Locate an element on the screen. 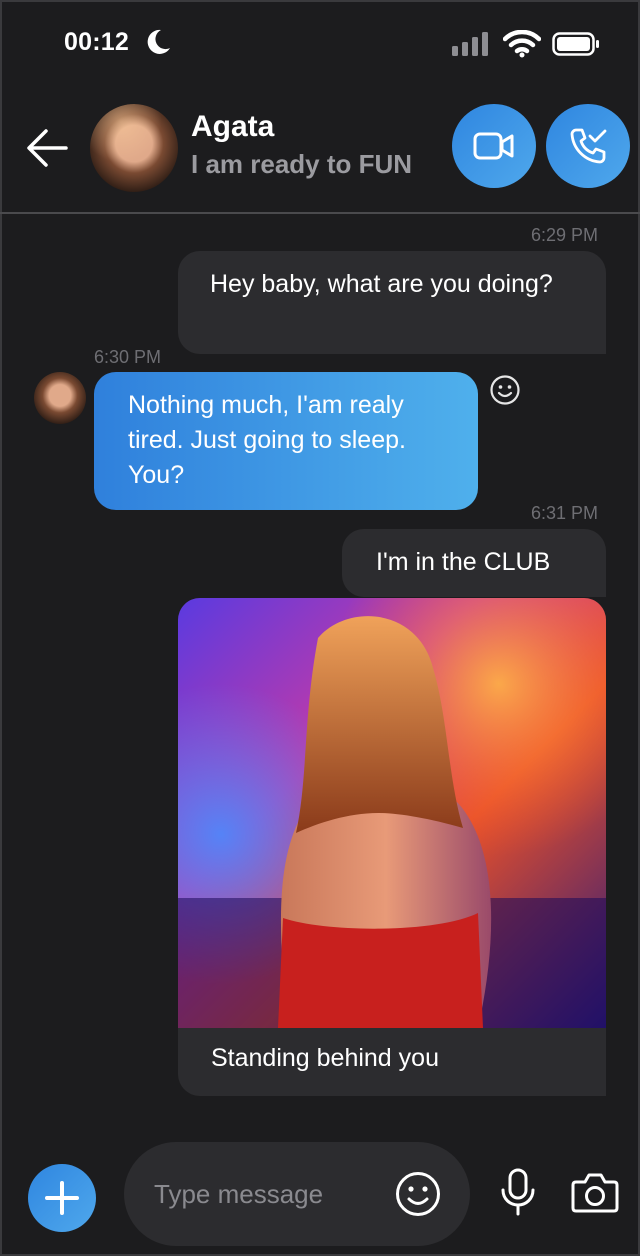  message-timestamp: 6:29 PM is located at coordinates (565, 235).